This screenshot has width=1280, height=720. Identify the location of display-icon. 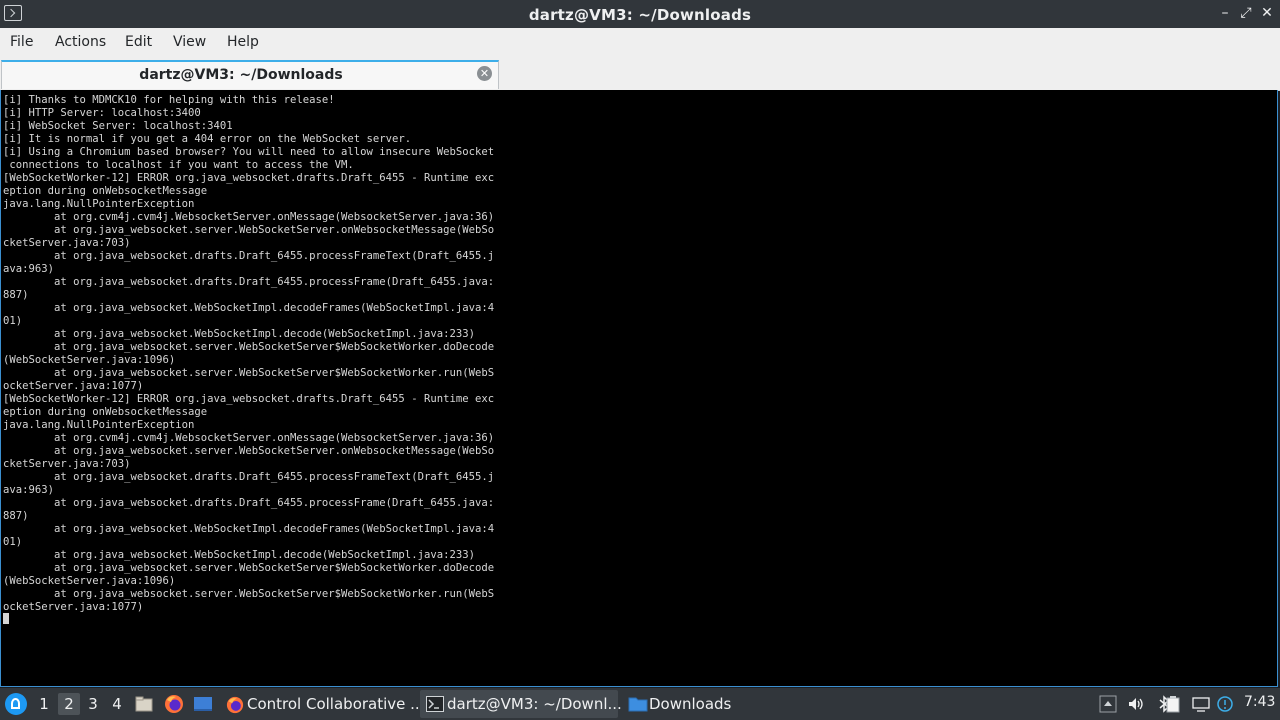
(1201, 704).